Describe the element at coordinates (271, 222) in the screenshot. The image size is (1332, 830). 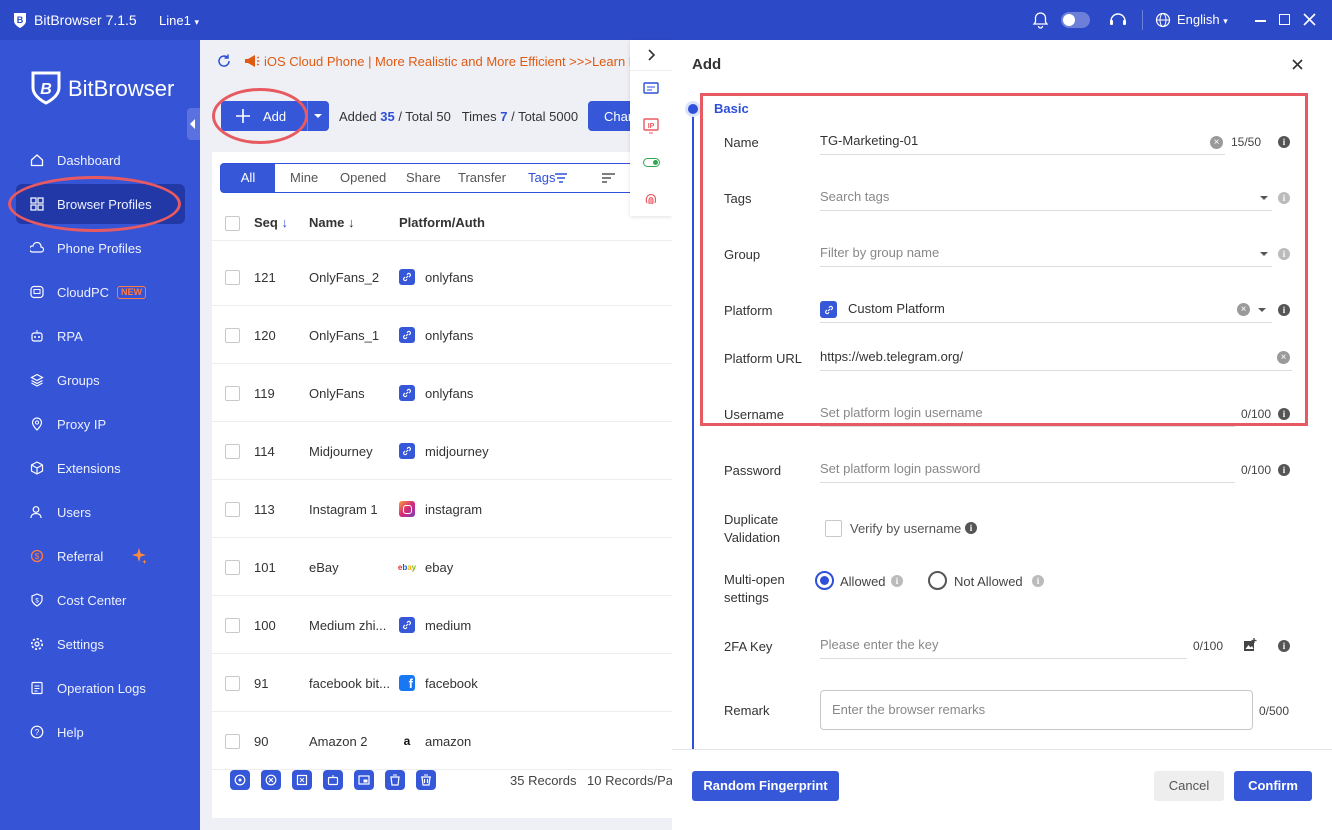
I see `seq-header: Seq ↓` at that location.